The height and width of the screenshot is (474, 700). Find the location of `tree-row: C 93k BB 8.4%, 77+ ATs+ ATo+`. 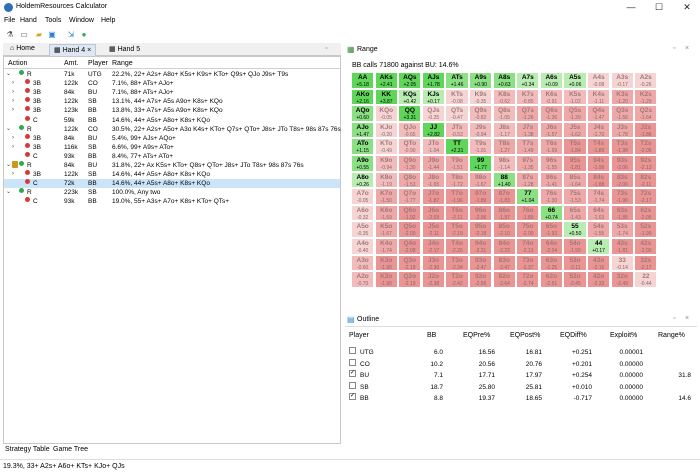

tree-row: C 93k BB 8.4%, 77+ ATs+ ATo+ is located at coordinates (172, 156).